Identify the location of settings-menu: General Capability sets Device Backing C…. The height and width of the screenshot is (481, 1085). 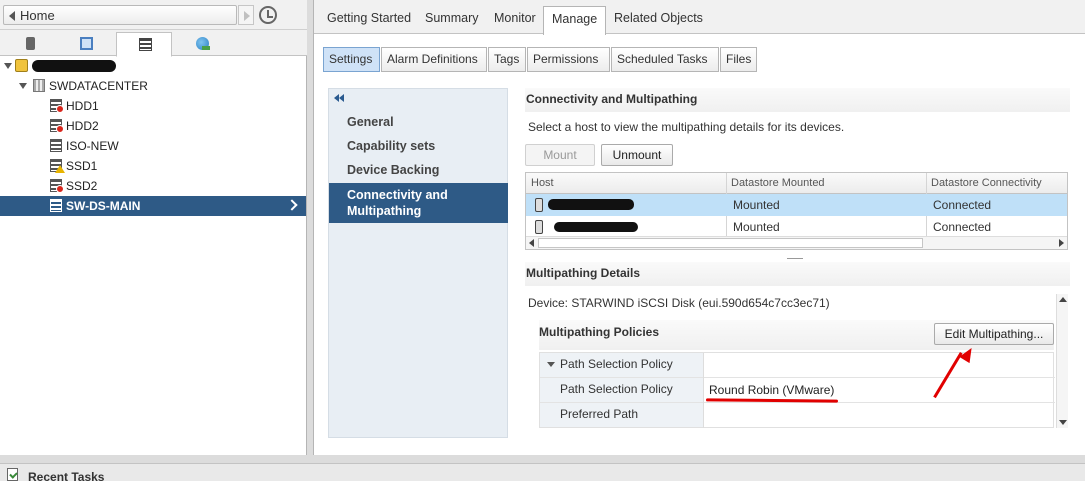
(418, 263).